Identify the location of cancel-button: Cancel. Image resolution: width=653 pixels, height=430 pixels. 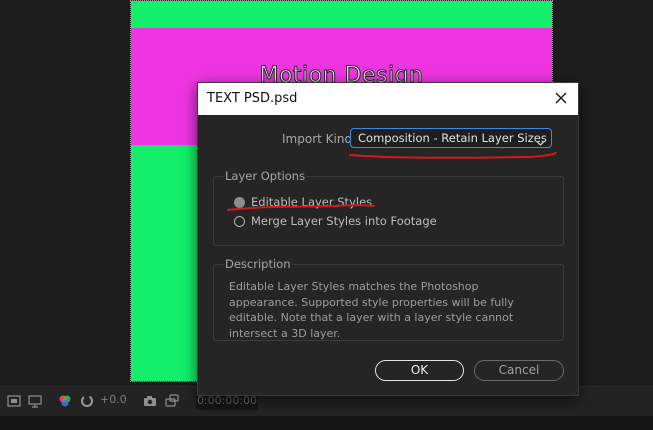
(519, 370).